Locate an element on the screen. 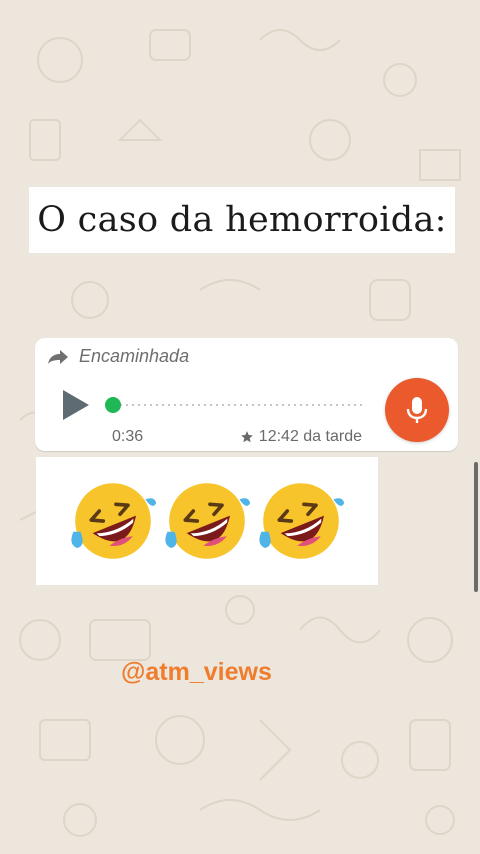 The width and height of the screenshot is (480, 854). message-timestamp: 12:42 da tarde is located at coordinates (310, 436).